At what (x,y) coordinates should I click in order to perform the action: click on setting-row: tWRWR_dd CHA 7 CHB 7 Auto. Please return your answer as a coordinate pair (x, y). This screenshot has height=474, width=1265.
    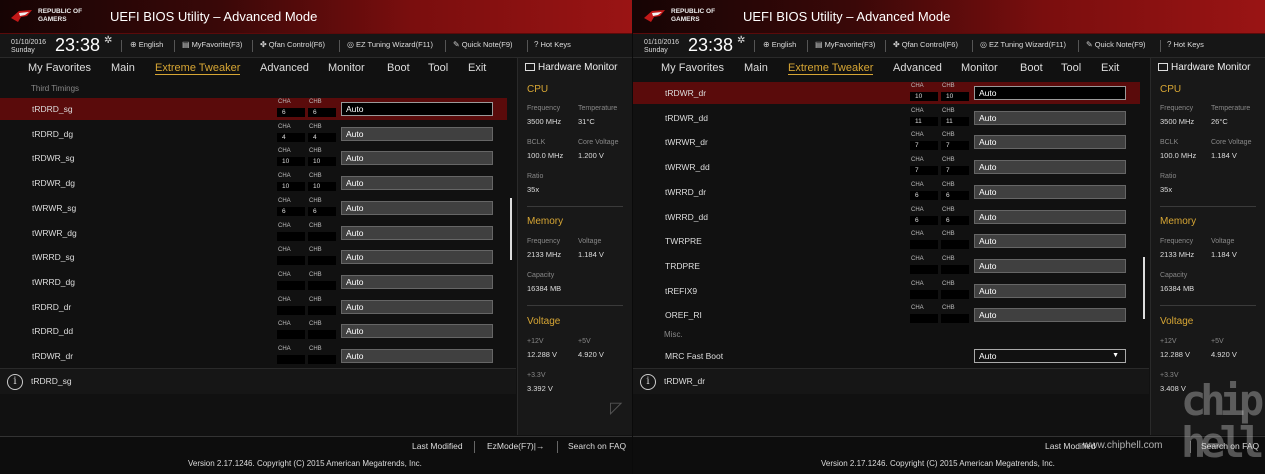
    Looking at the image, I should click on (886, 167).